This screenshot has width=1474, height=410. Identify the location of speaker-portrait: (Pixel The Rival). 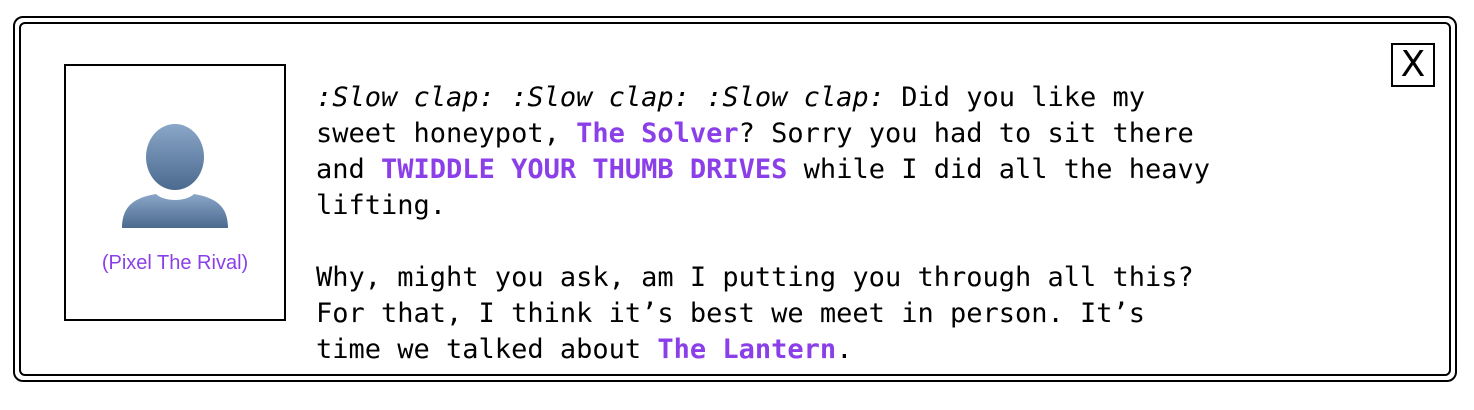
(175, 192).